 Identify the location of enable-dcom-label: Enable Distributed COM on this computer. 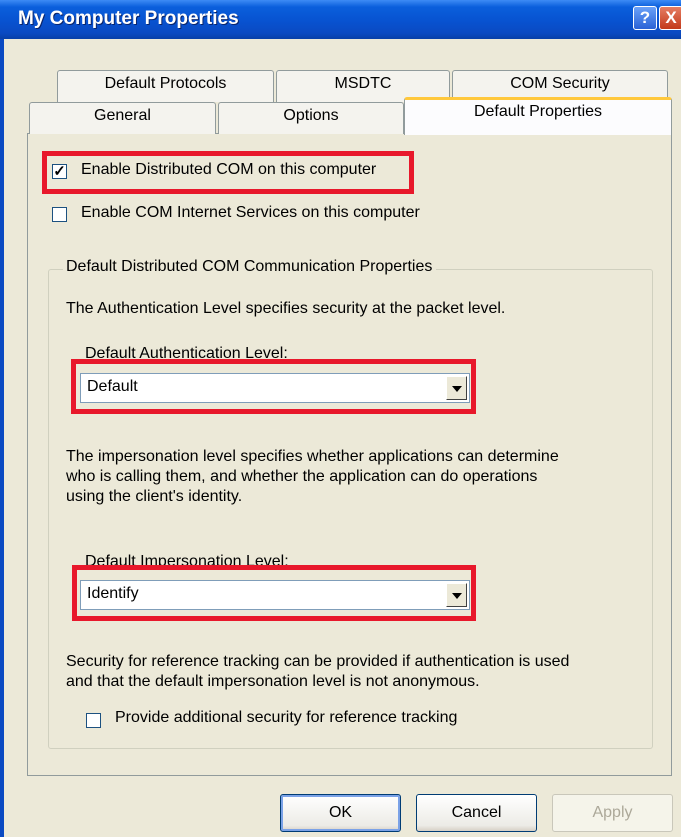
(229, 169).